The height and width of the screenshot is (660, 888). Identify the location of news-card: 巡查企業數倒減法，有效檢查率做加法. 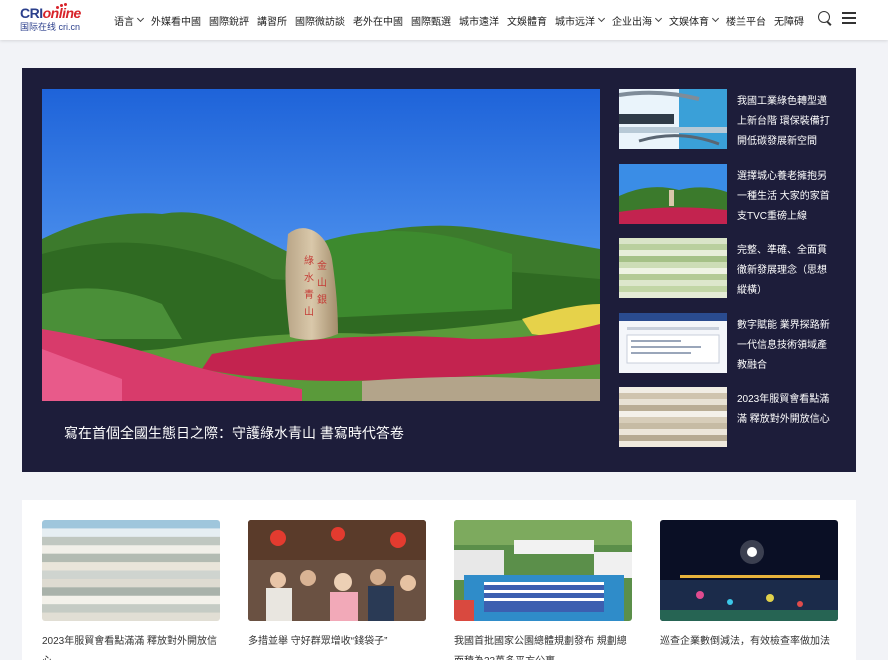
(749, 590).